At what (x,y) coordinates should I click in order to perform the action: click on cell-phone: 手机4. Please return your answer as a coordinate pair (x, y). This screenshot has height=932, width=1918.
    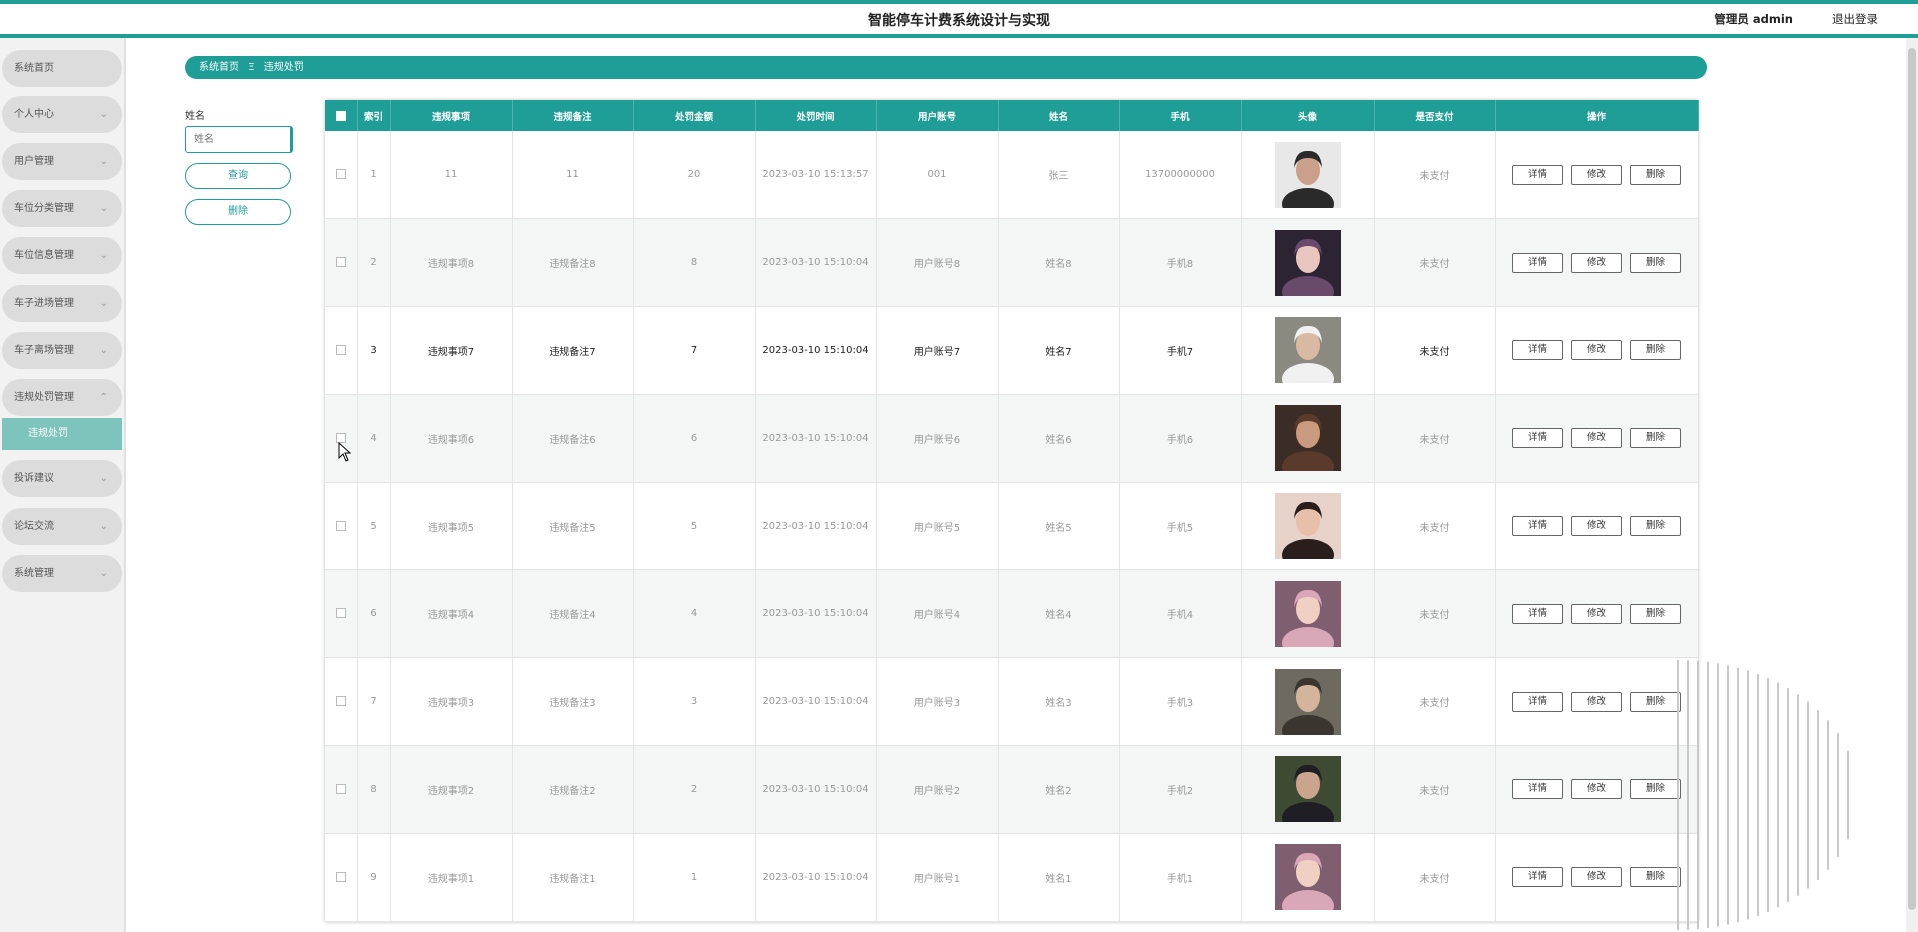
    Looking at the image, I should click on (1180, 614).